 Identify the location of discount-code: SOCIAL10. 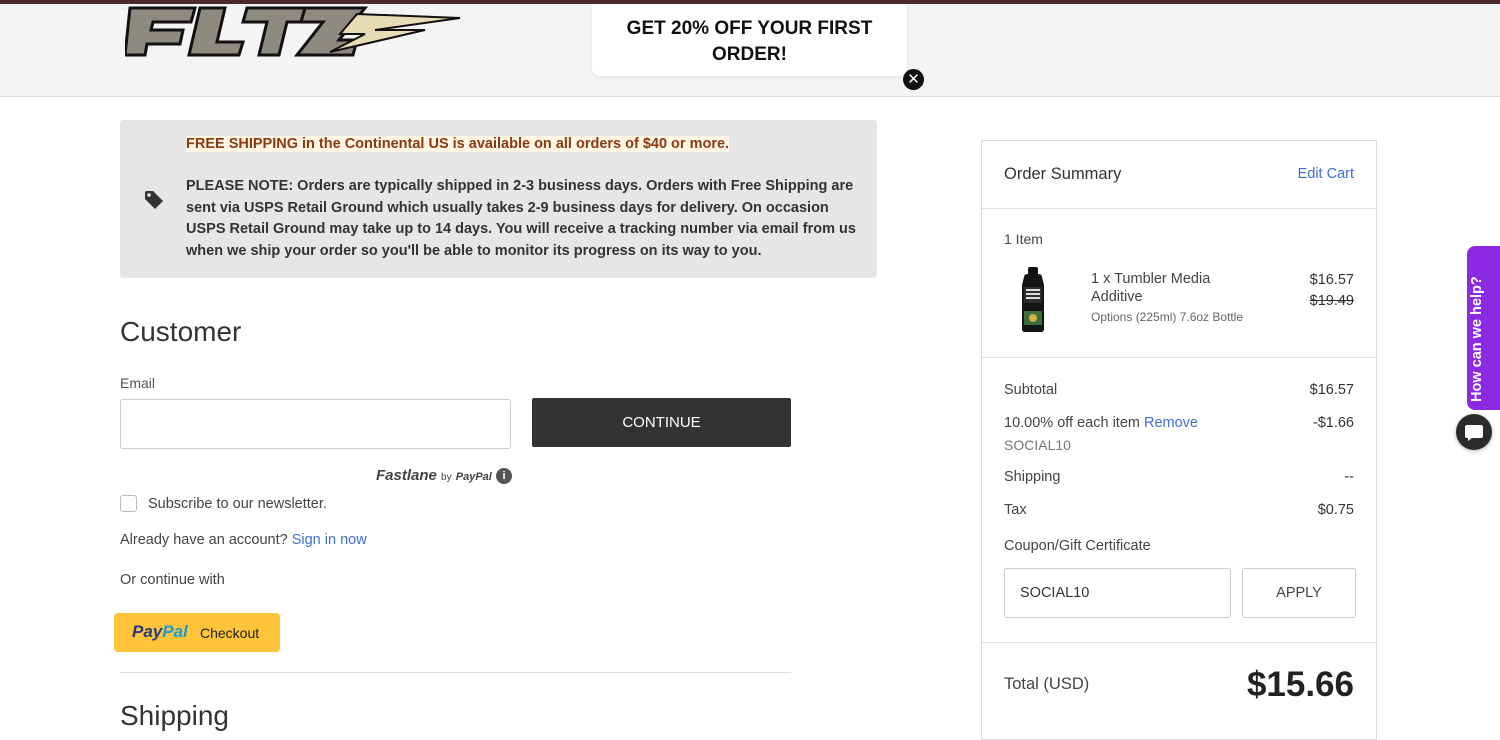
(1037, 445).